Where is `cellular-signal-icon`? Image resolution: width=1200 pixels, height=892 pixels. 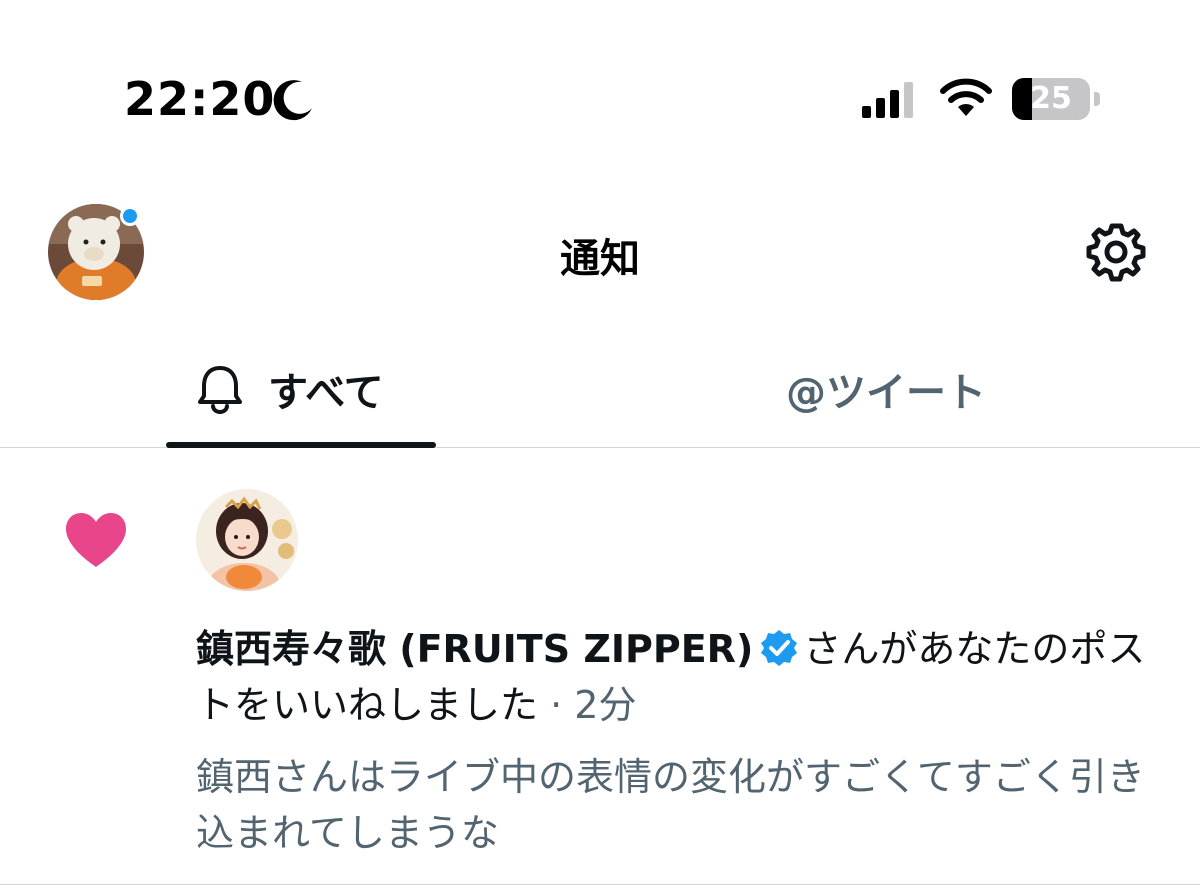
cellular-signal-icon is located at coordinates (887, 100).